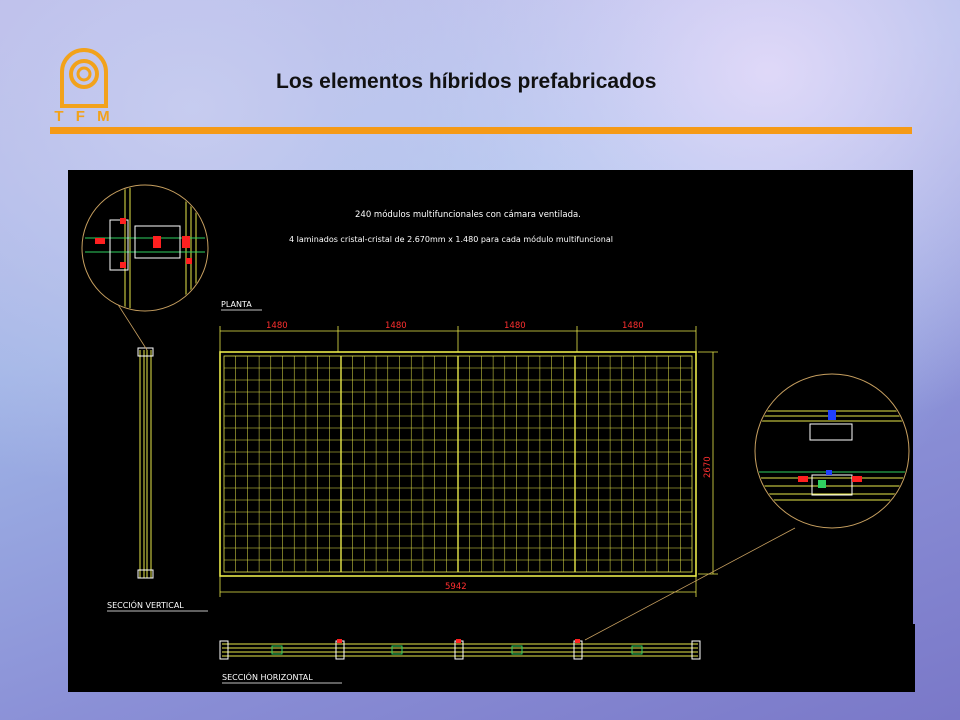 This screenshot has height=720, width=960. Describe the element at coordinates (396, 326) in the screenshot. I see `dim-top-2: 1480` at that location.